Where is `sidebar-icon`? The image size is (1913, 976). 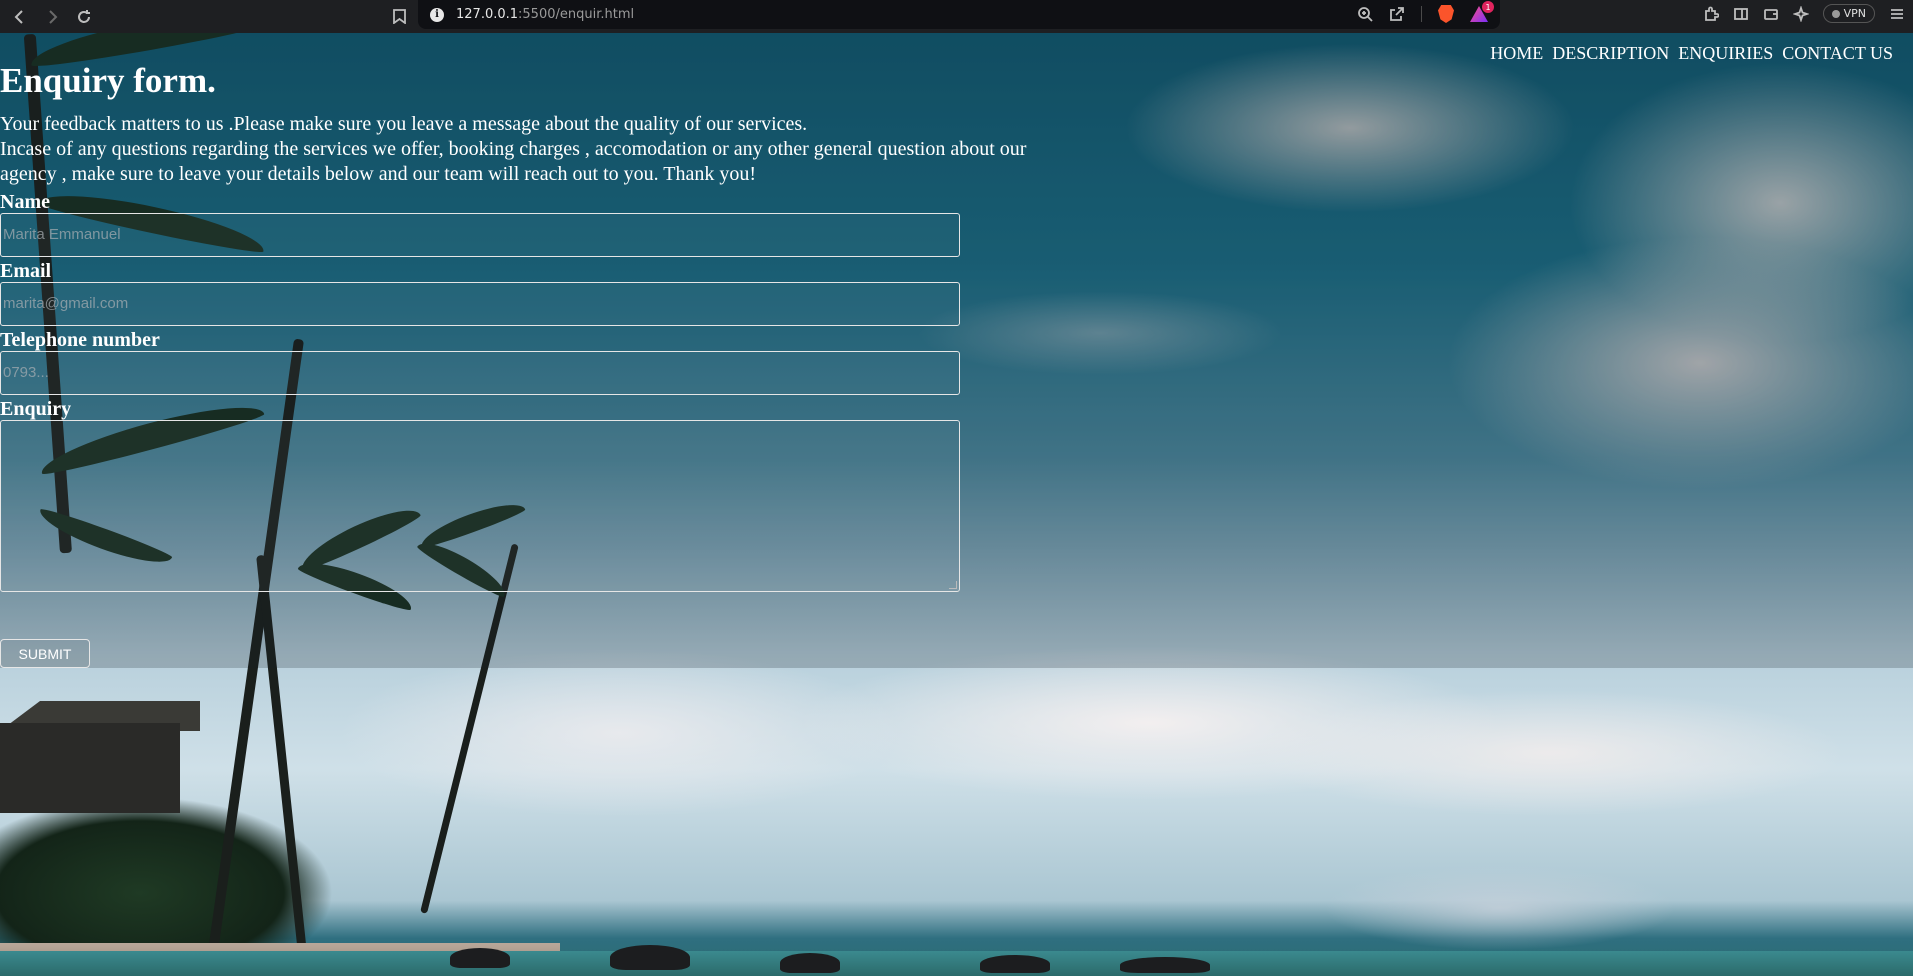 sidebar-icon is located at coordinates (1741, 14).